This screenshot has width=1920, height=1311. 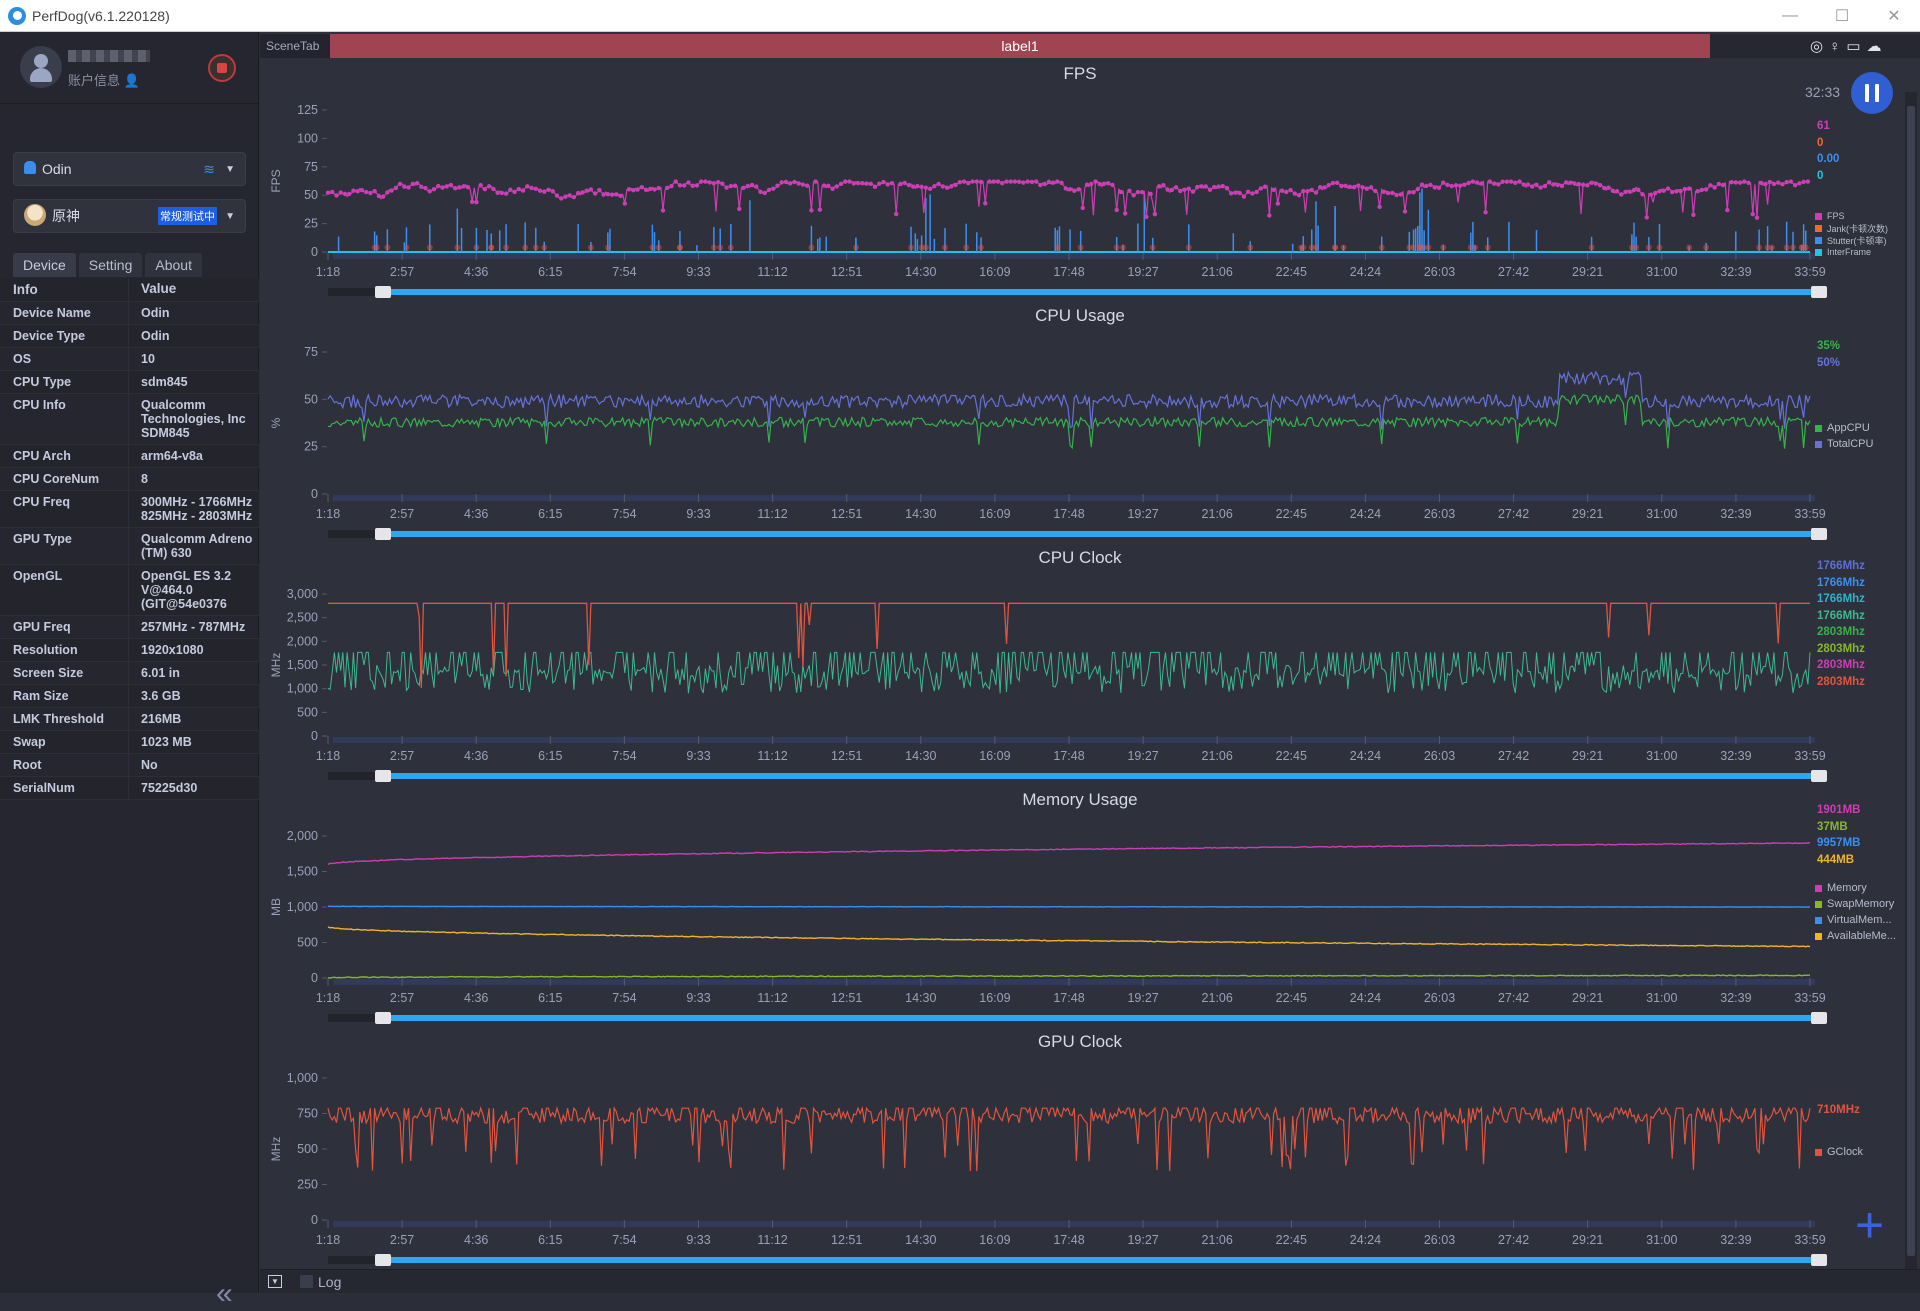 I want to click on tab-setting: Setting, so click(x=110, y=265).